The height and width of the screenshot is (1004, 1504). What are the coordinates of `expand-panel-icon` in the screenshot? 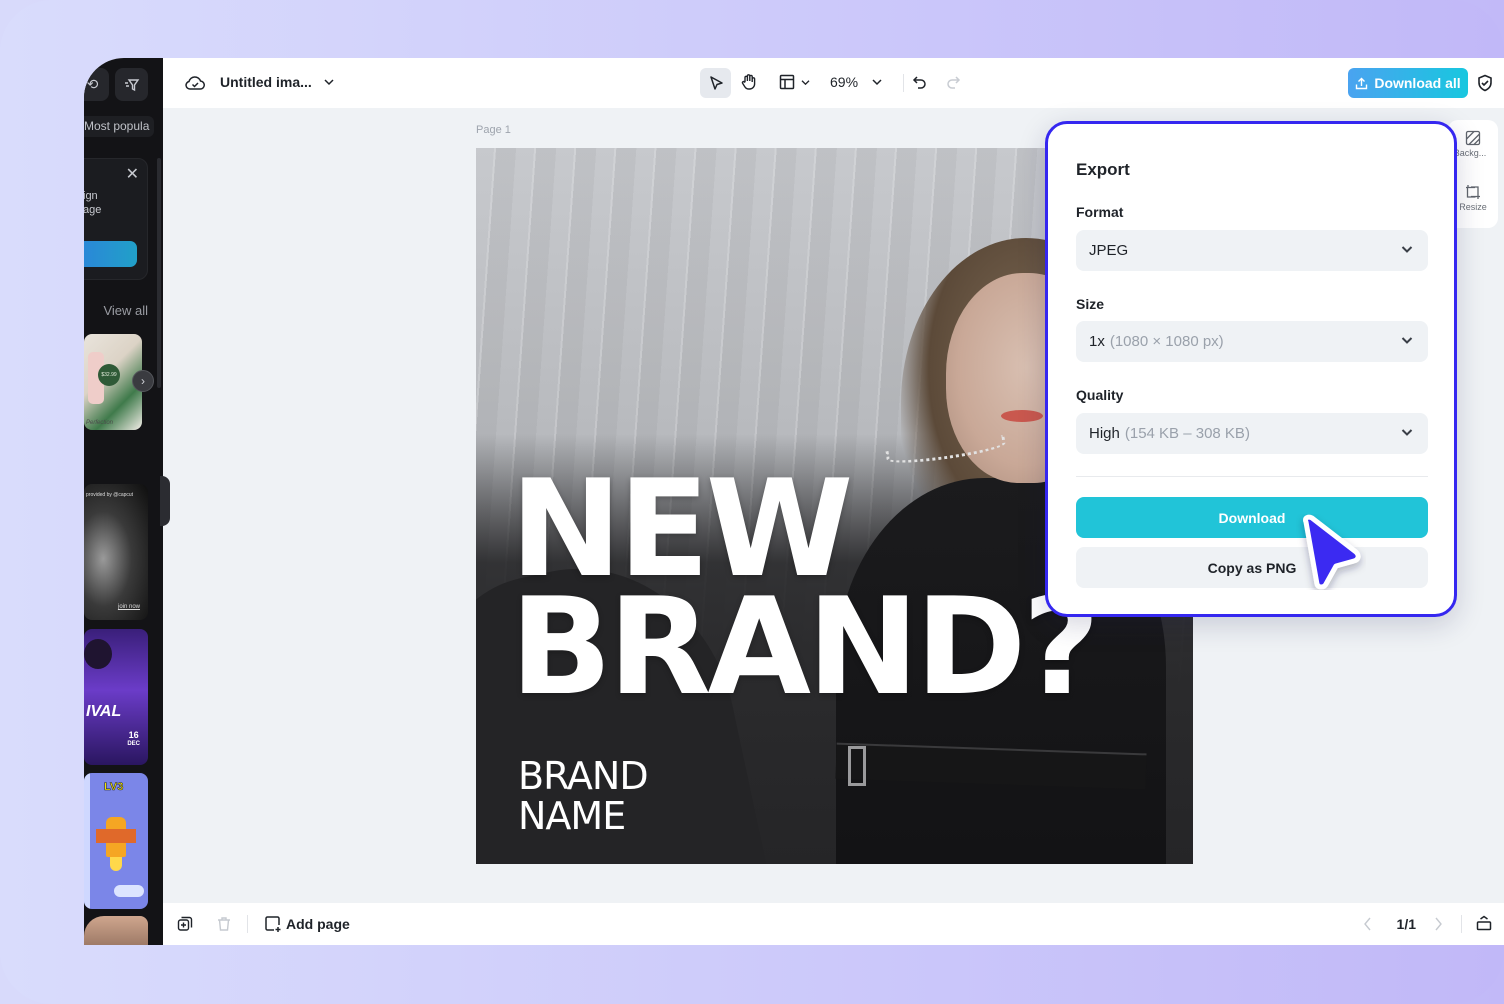 It's located at (1484, 923).